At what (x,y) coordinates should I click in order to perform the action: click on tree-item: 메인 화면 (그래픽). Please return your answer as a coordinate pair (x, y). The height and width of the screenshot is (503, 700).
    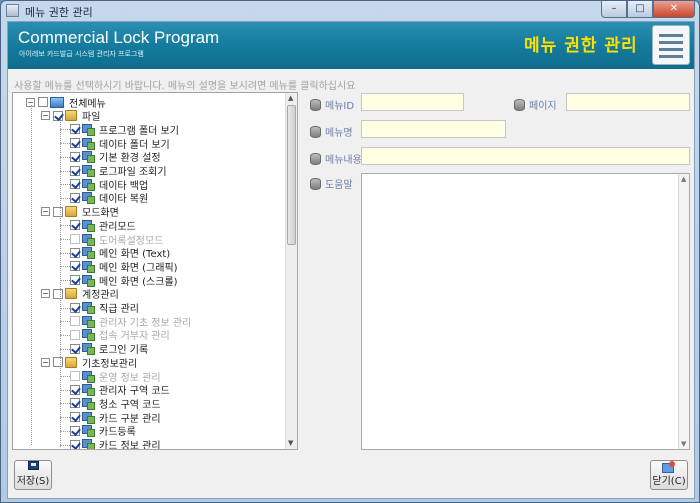
    Looking at the image, I should click on (124, 266).